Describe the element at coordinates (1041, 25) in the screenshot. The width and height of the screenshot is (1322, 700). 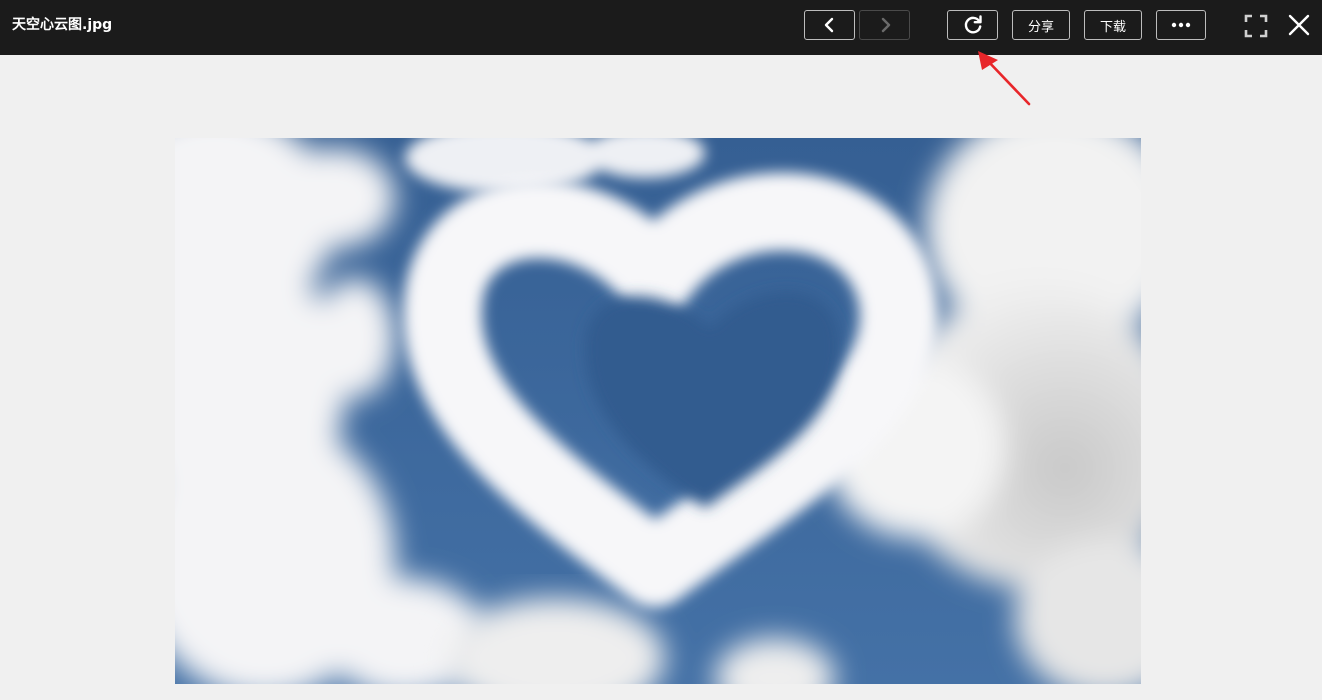
I see `share-button: 分享` at that location.